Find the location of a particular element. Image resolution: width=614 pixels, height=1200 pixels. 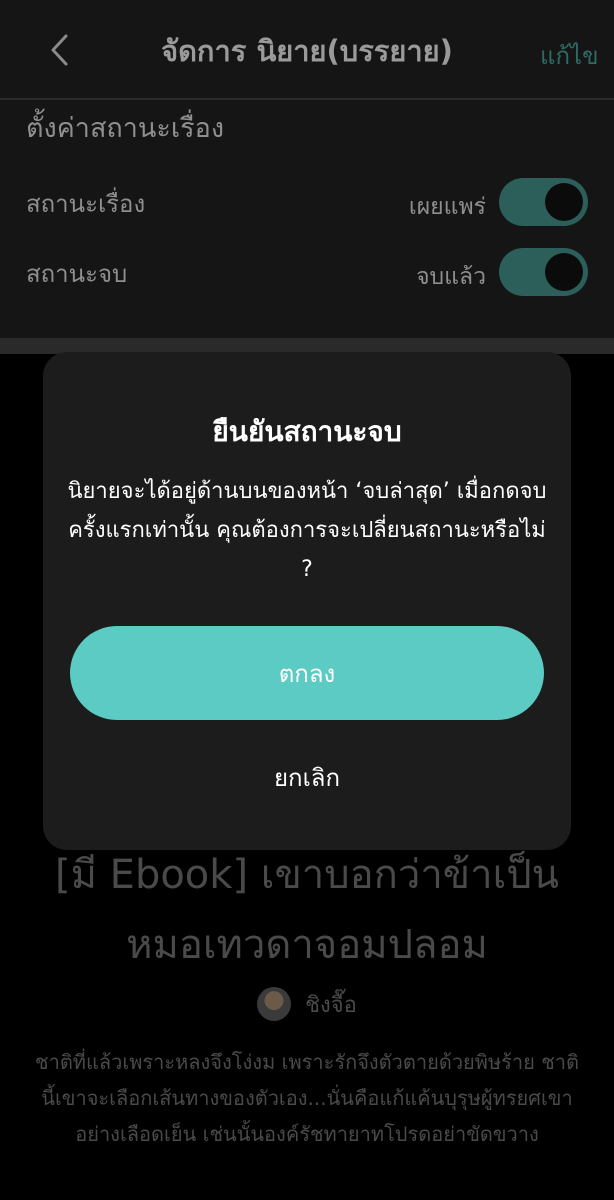

chevron-left-icon is located at coordinates (59, 50).